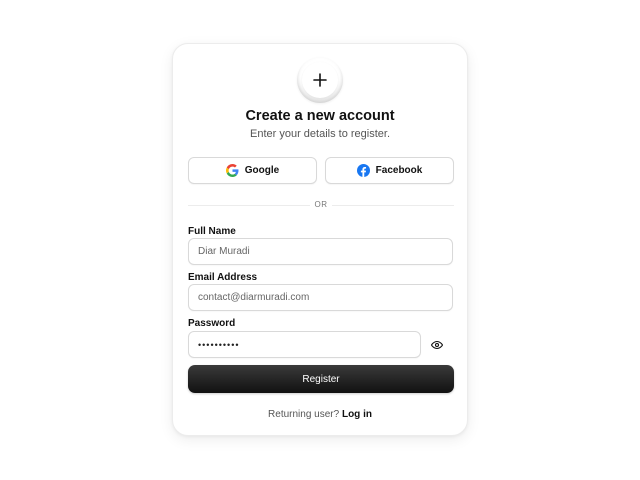  I want to click on page-subtitle: Enter your details to register., so click(319, 134).